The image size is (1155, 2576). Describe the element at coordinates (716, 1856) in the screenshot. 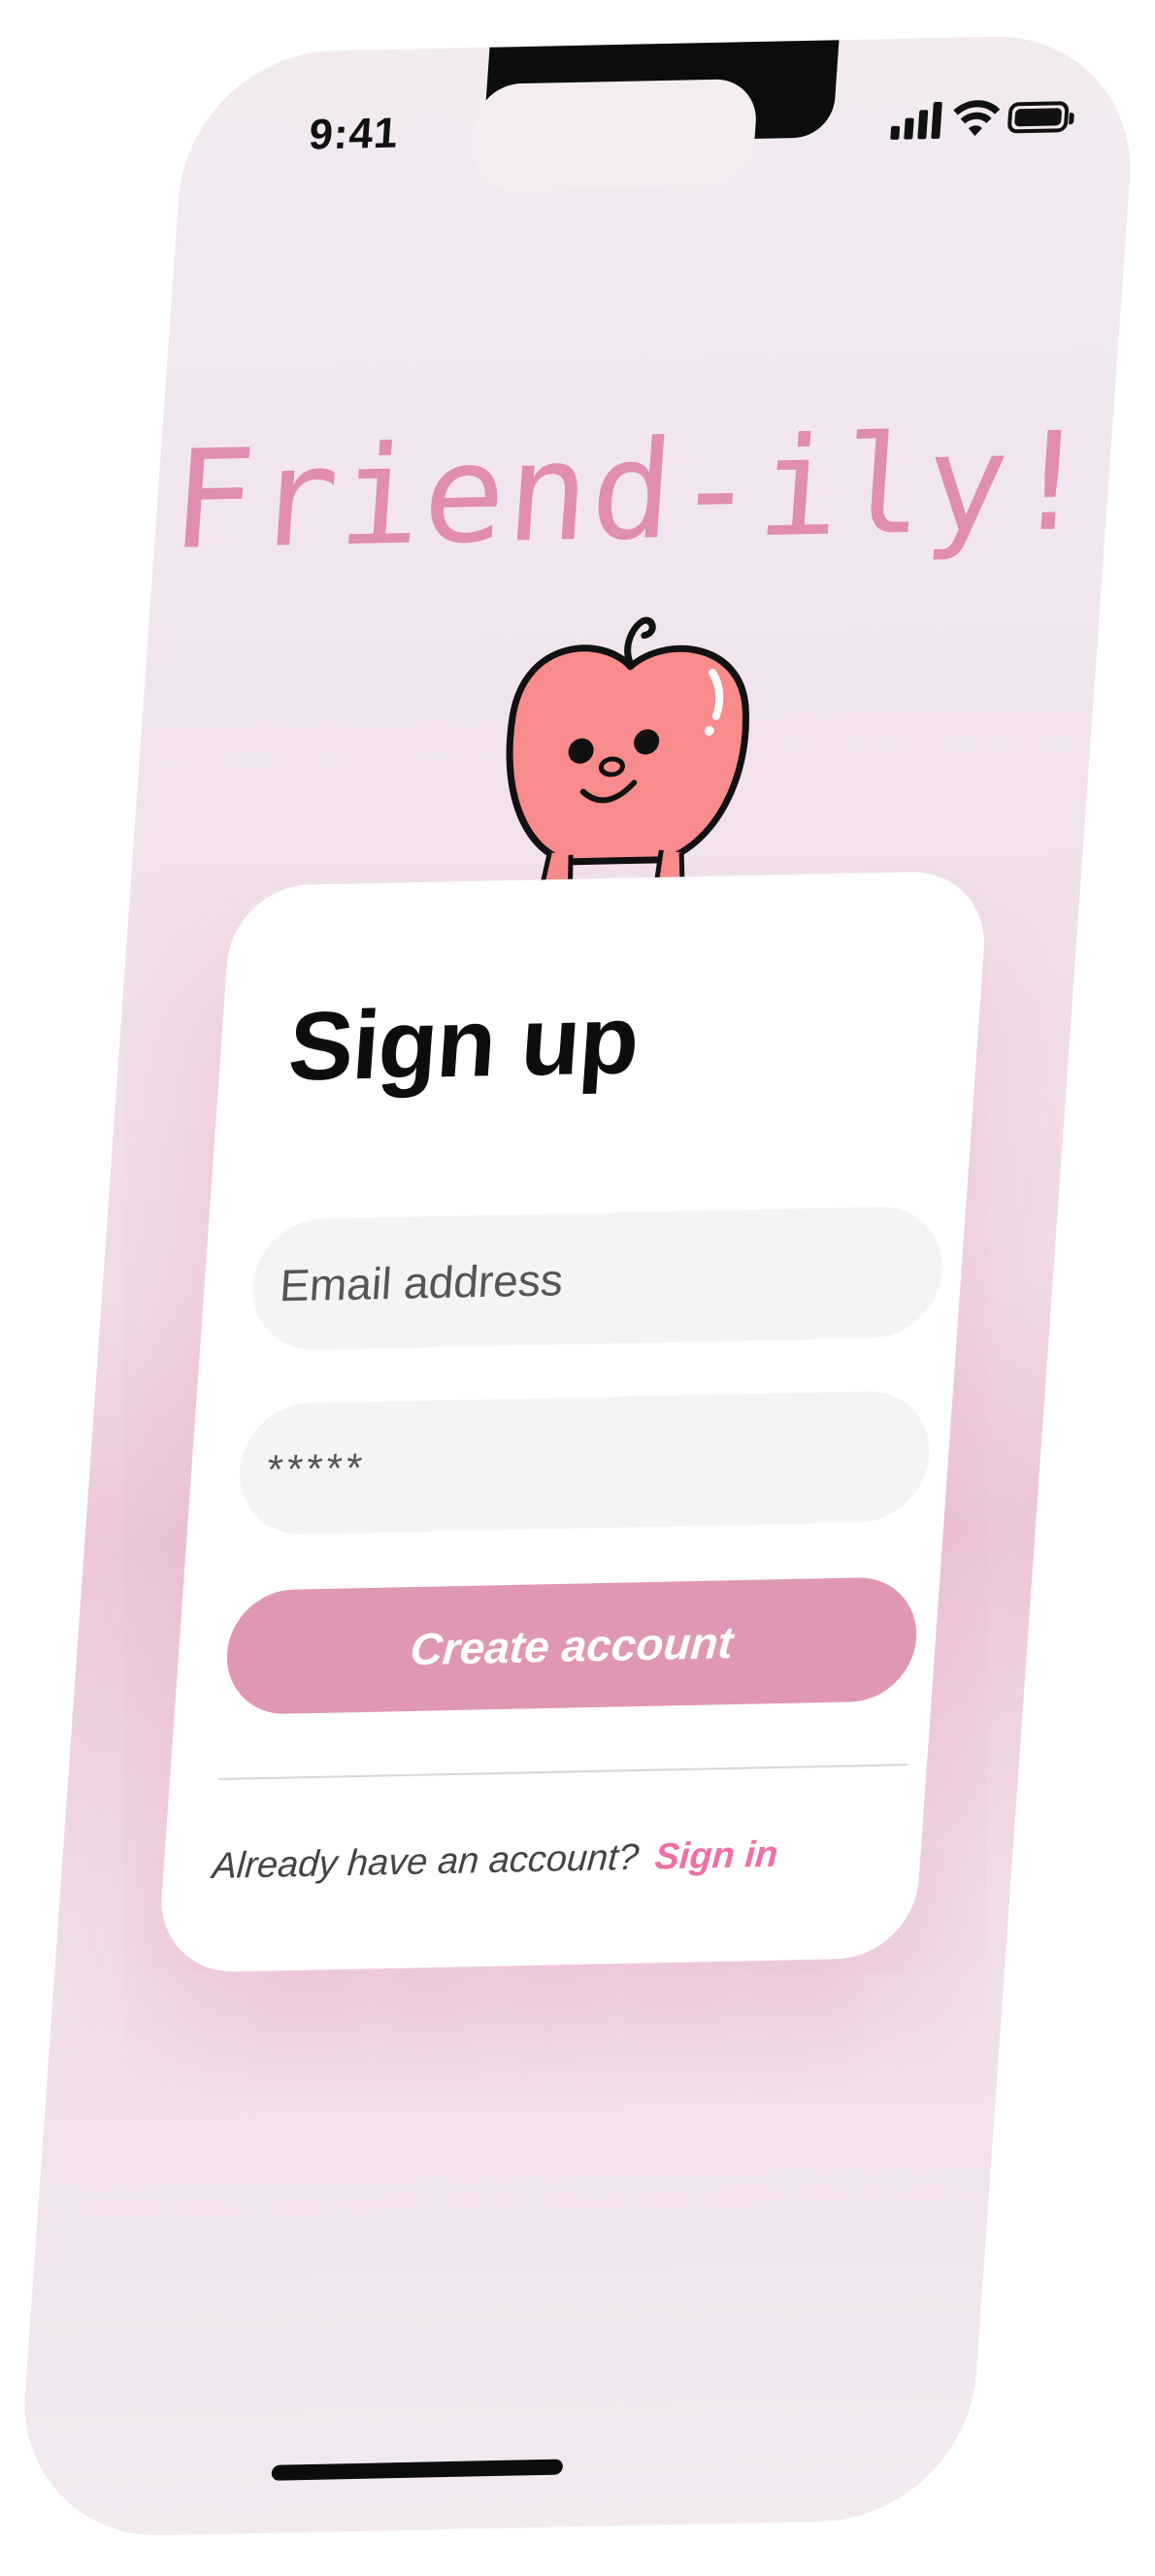

I see `signin-link: Sign in` at that location.